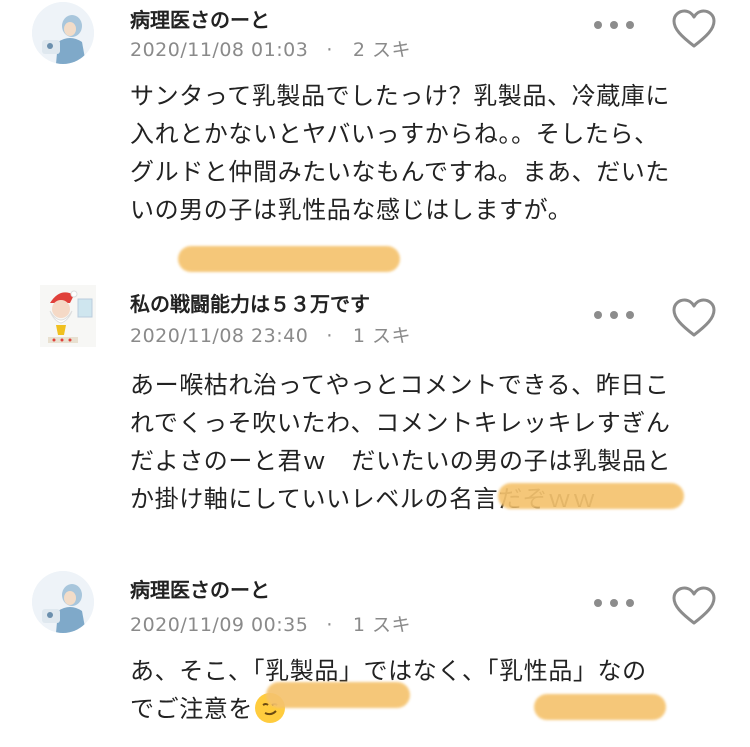 The height and width of the screenshot is (747, 750). Describe the element at coordinates (219, 50) in the screenshot. I see `comment-date: 2020/11/08 01:03` at that location.